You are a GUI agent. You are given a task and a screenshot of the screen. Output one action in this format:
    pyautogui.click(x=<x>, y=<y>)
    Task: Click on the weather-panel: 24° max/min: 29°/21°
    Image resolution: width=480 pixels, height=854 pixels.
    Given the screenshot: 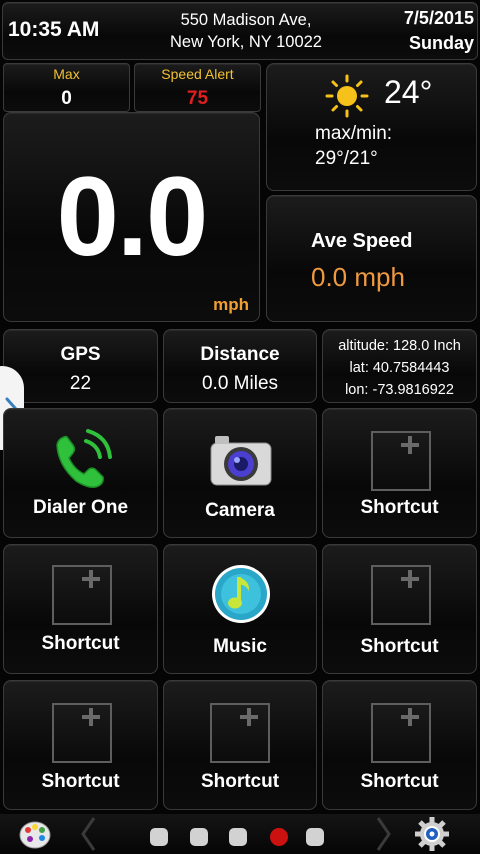 What is the action you would take?
    pyautogui.click(x=371, y=127)
    